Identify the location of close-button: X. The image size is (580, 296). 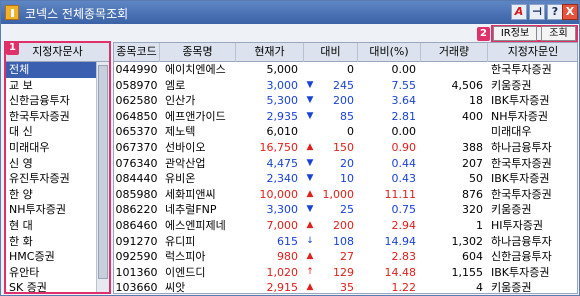
(570, 12).